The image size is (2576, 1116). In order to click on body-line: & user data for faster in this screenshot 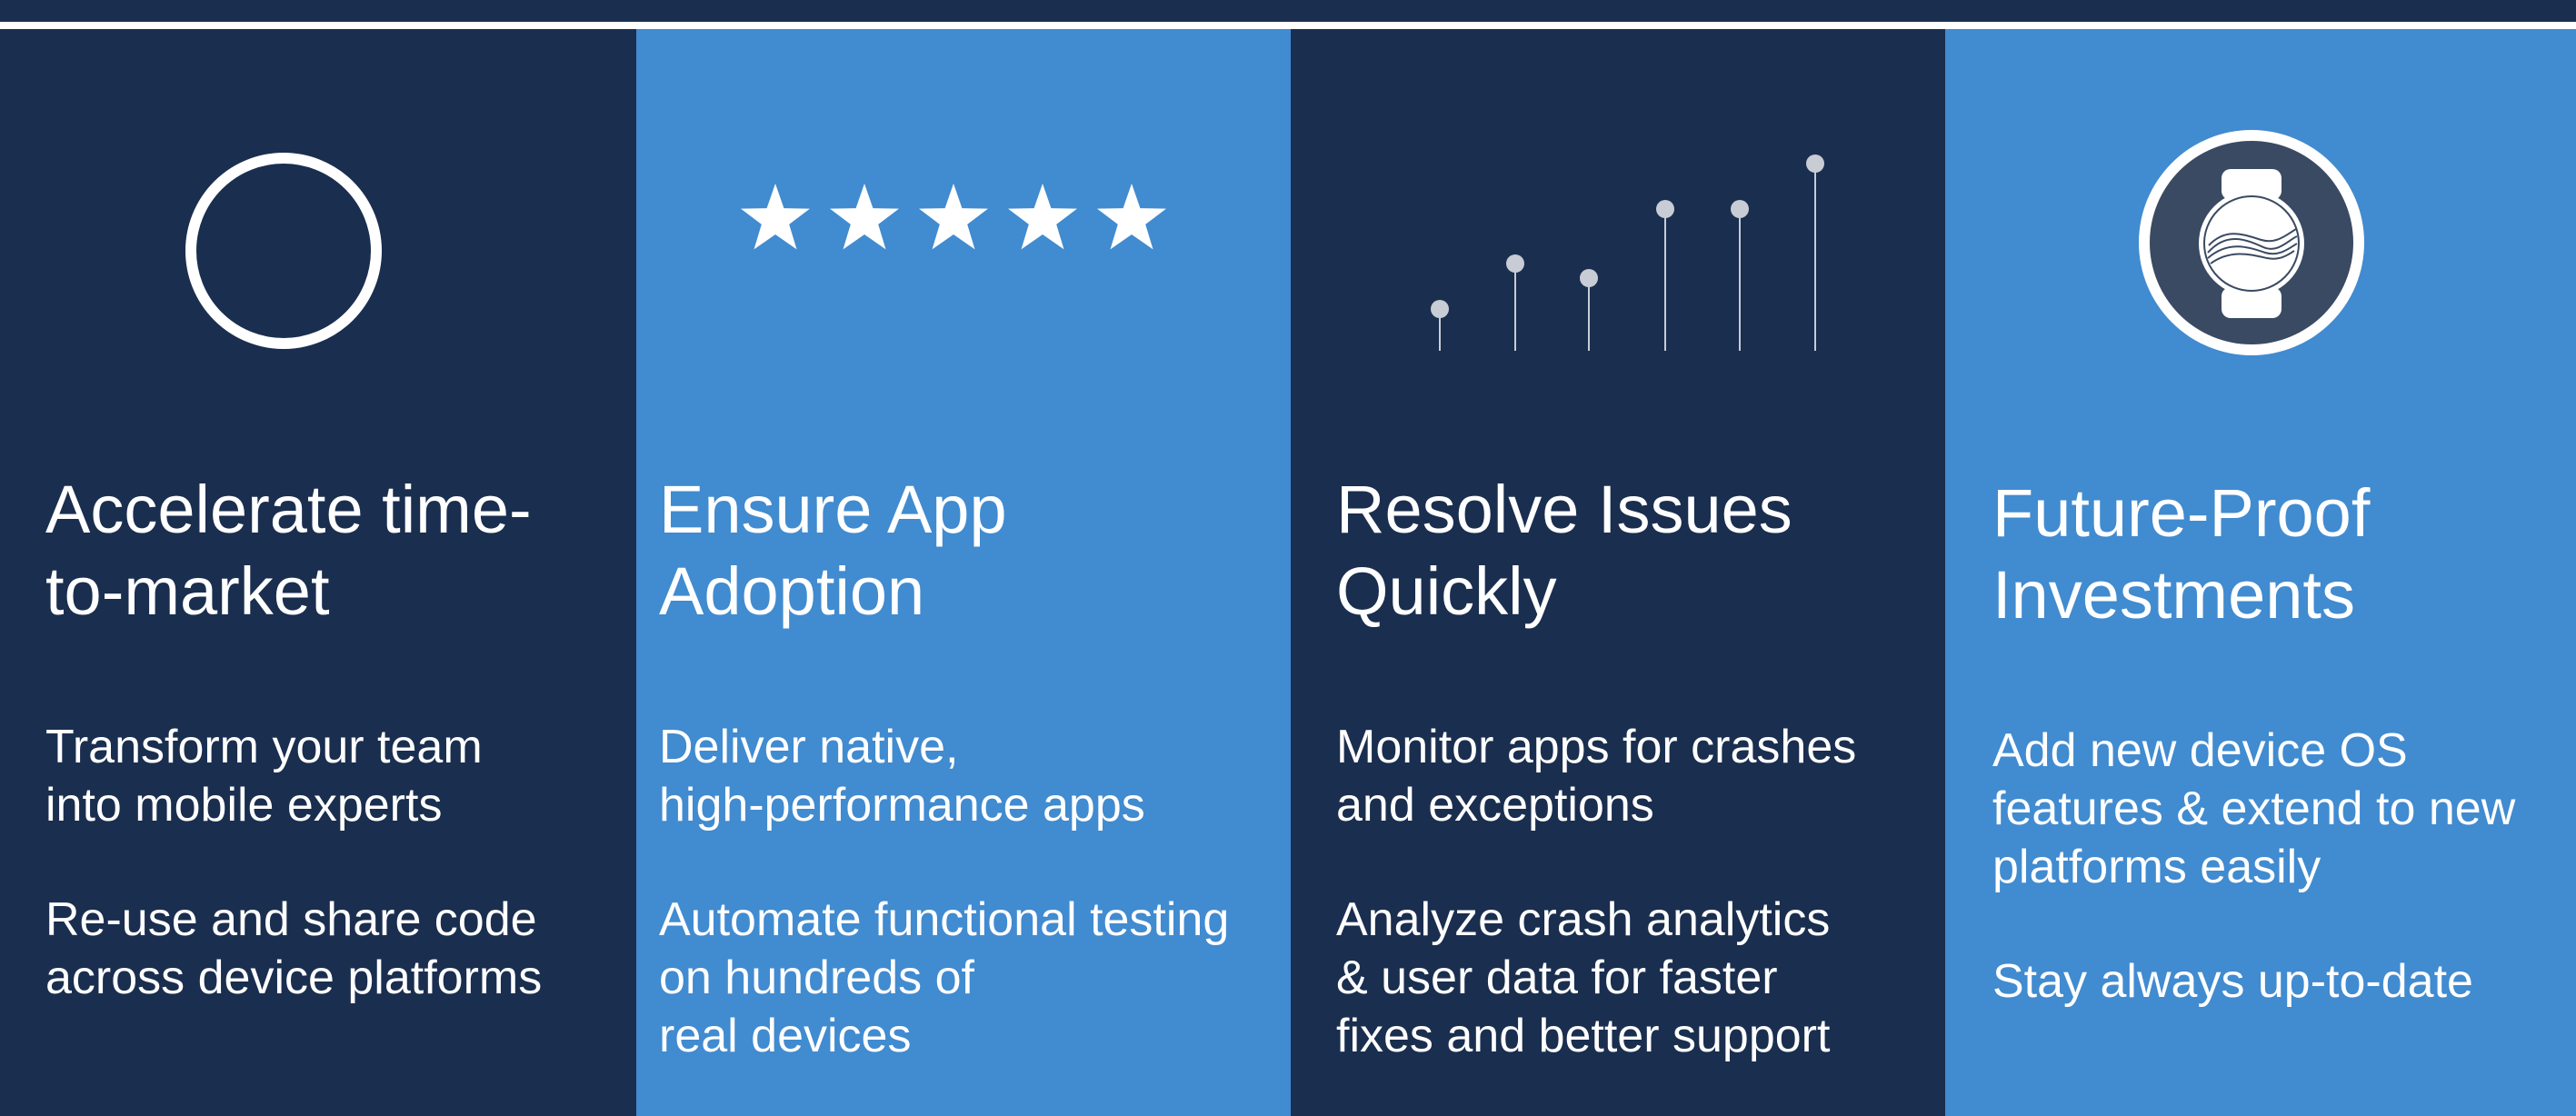, I will do `click(1557, 978)`.